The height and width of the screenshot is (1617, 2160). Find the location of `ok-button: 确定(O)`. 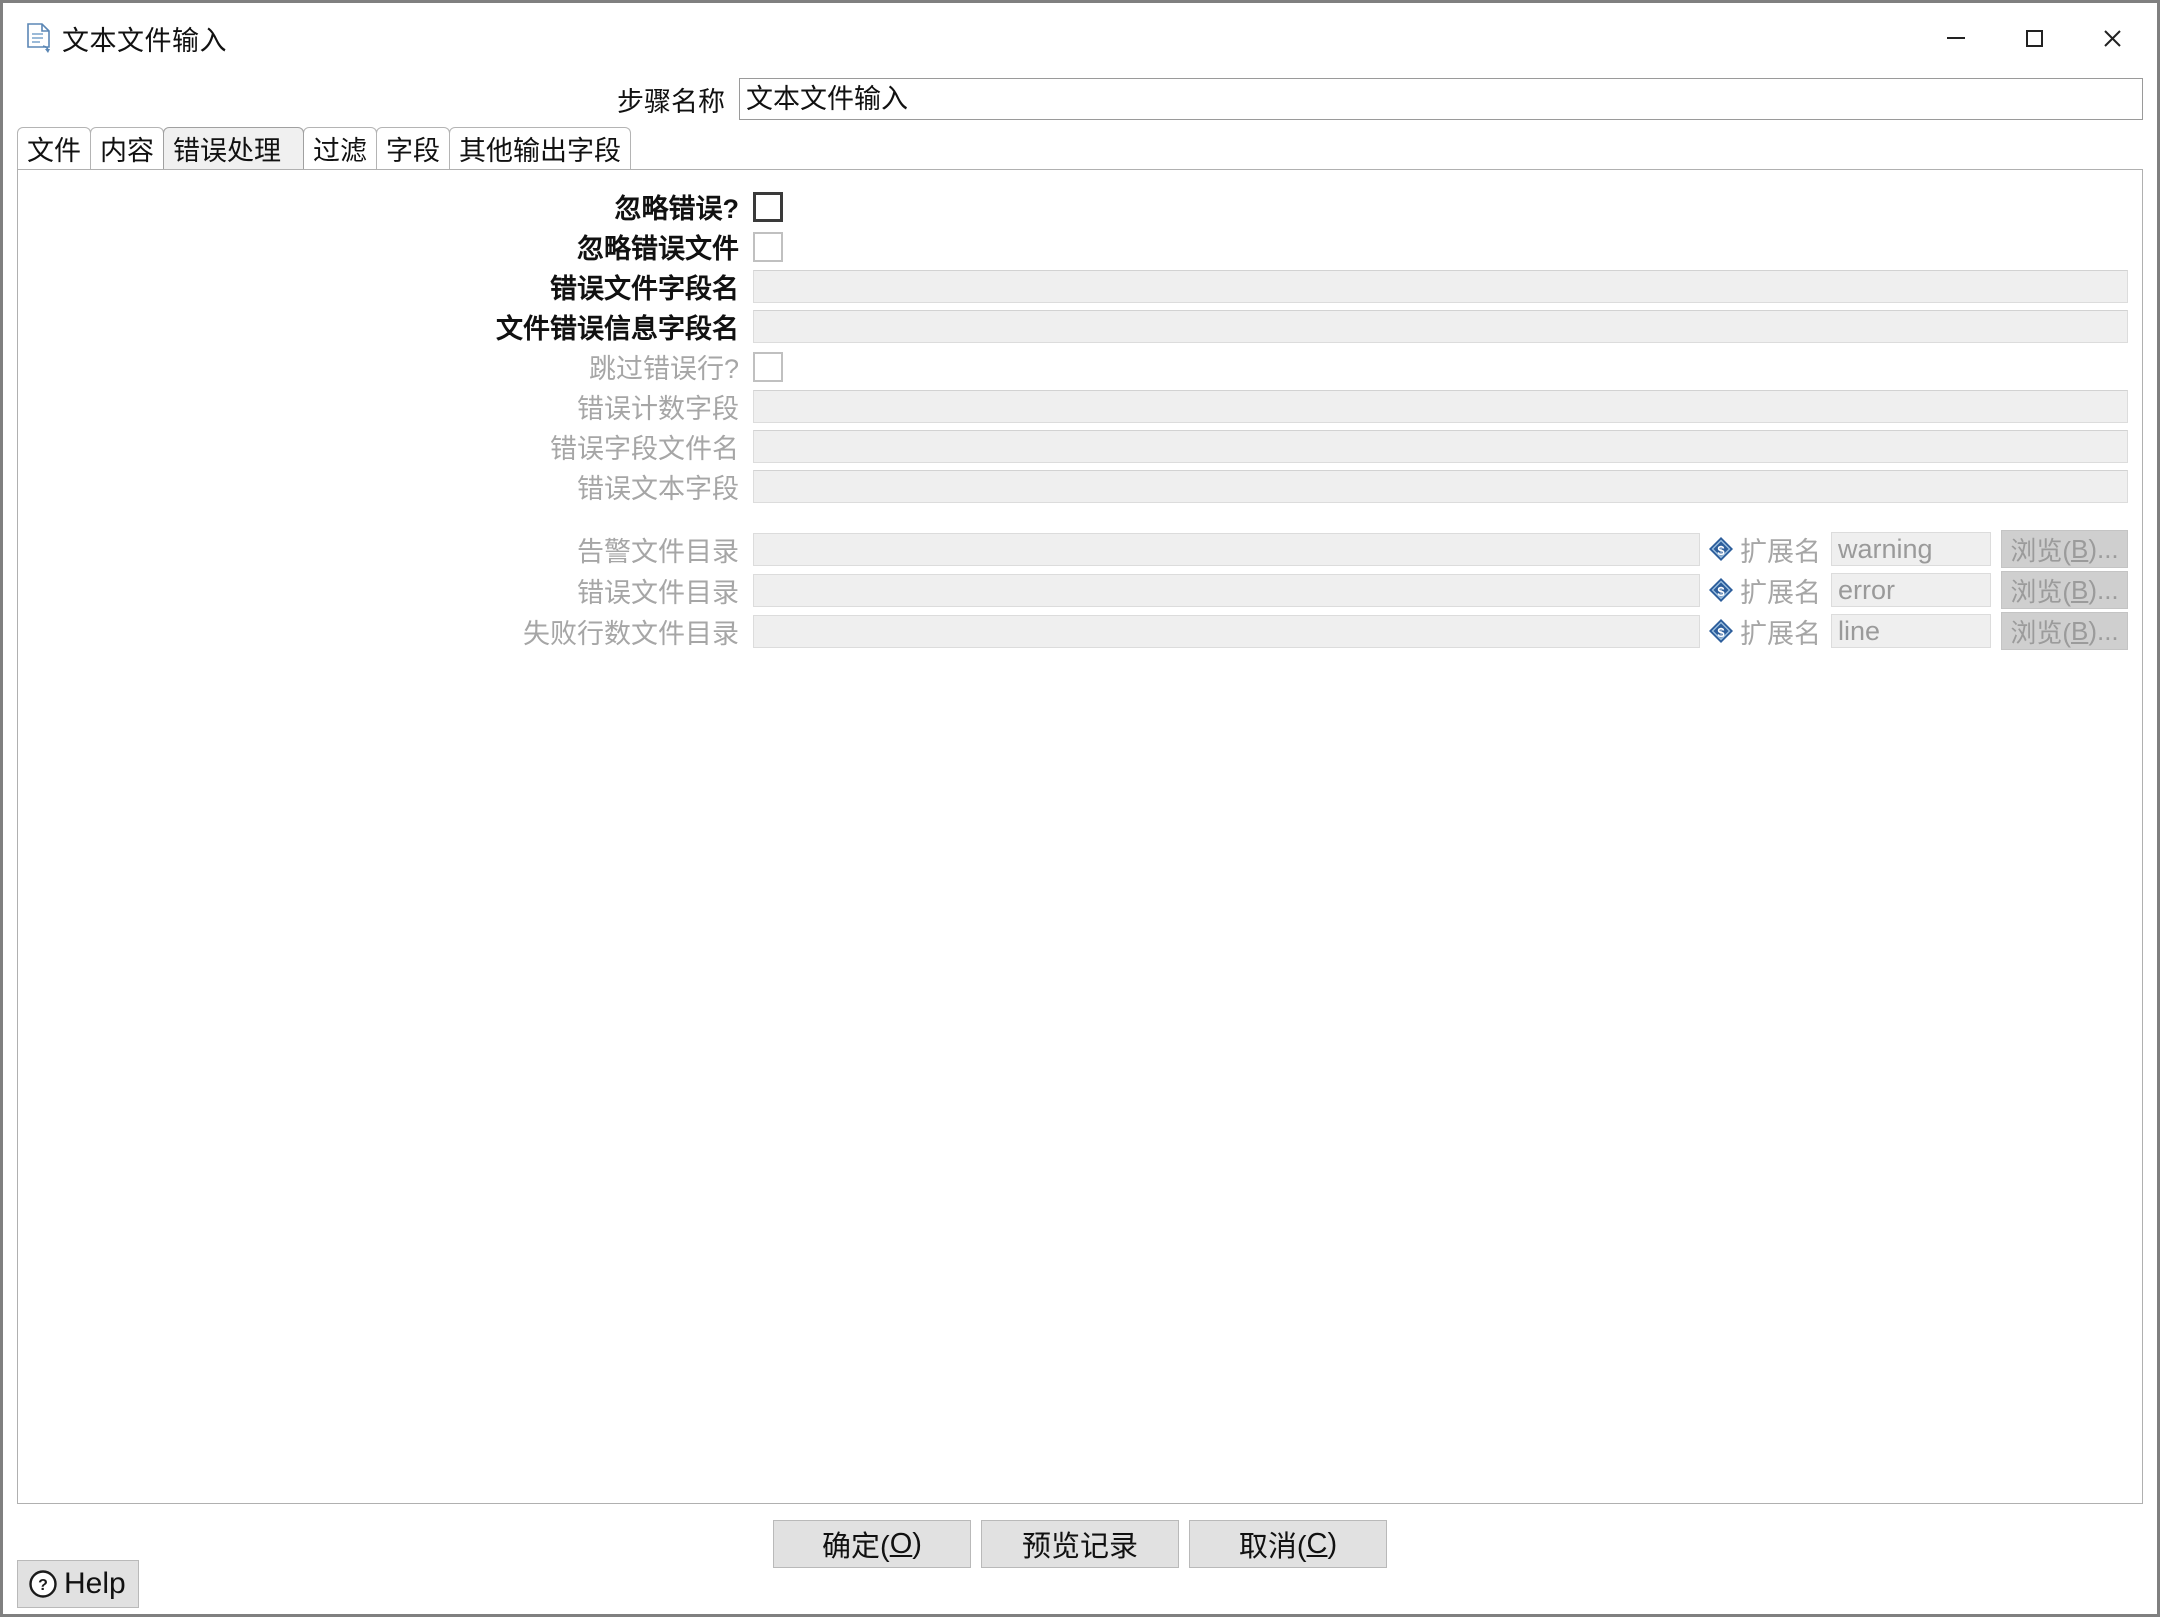

ok-button: 确定(O) is located at coordinates (872, 1544).